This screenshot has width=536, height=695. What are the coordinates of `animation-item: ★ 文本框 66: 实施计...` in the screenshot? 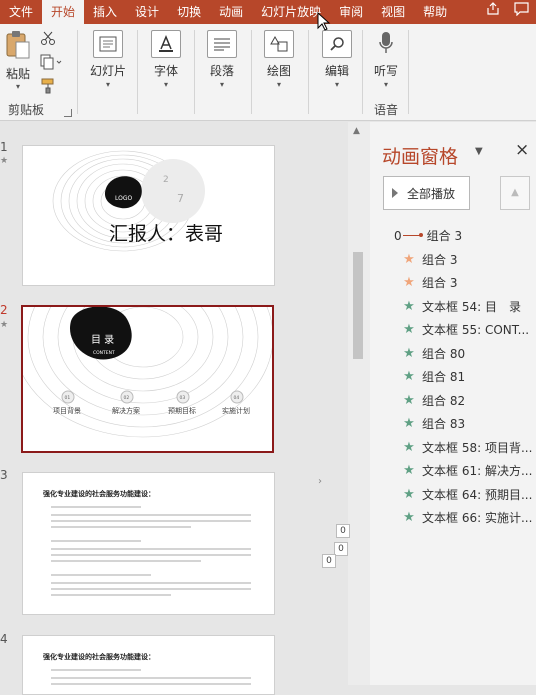 It's located at (453, 518).